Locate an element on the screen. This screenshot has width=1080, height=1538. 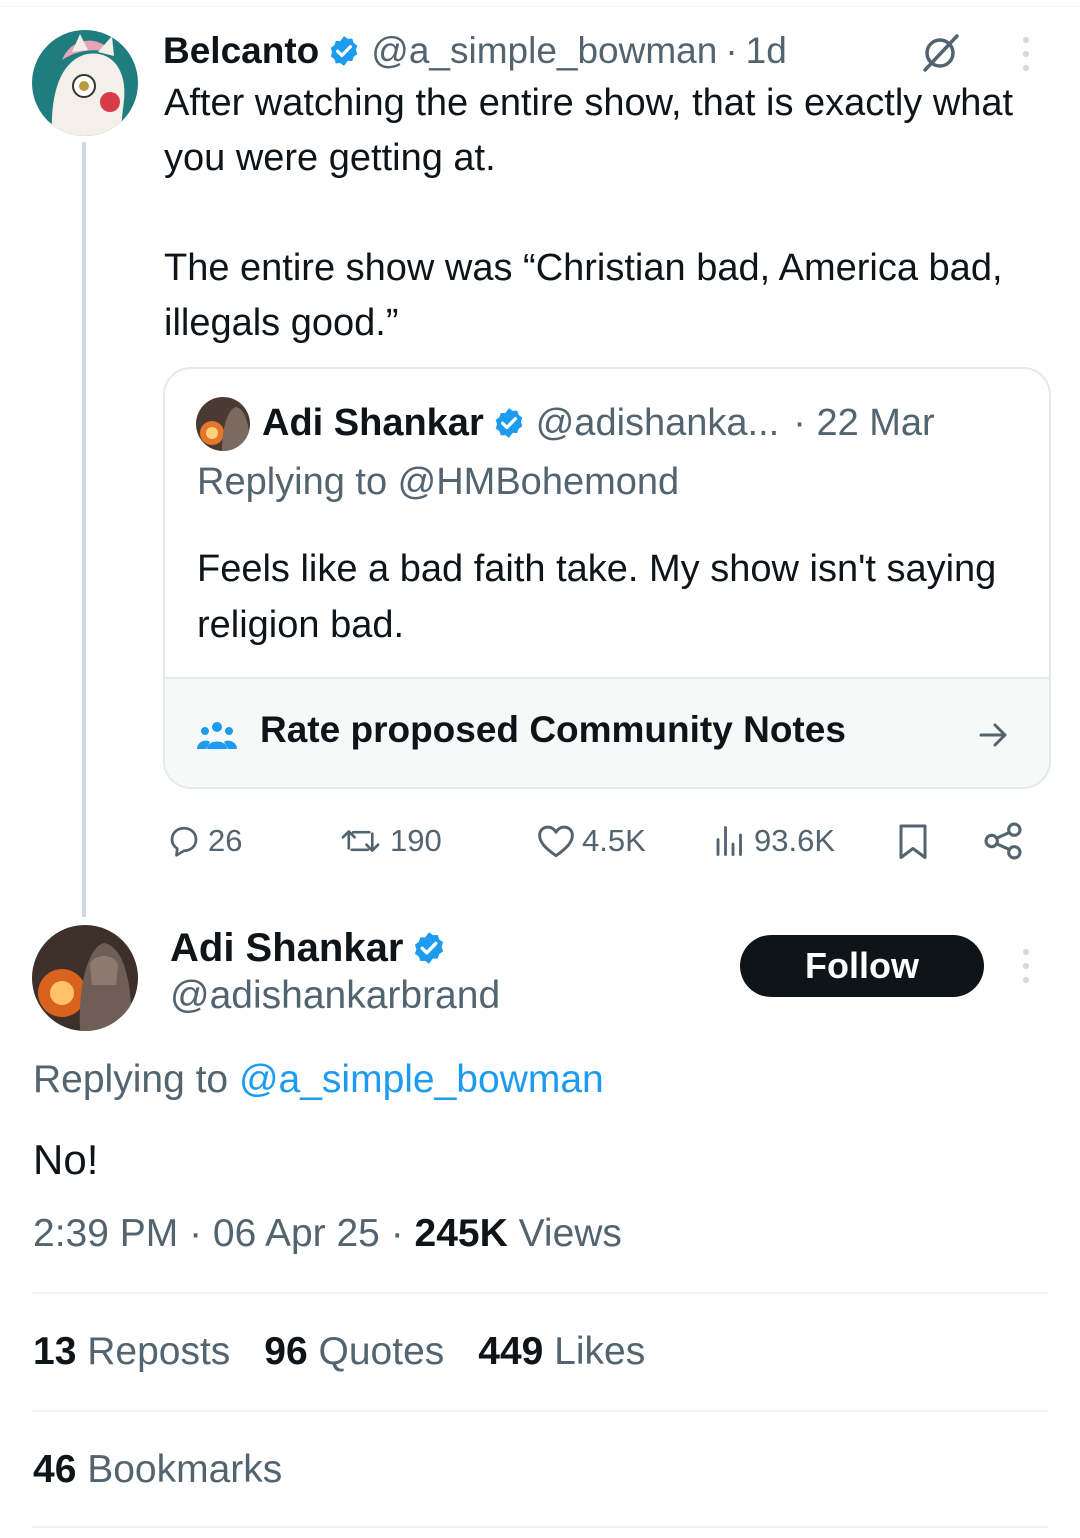
engagement-stats: 13 Reposts 96 Quotes 449 Likes is located at coordinates (339, 1352).